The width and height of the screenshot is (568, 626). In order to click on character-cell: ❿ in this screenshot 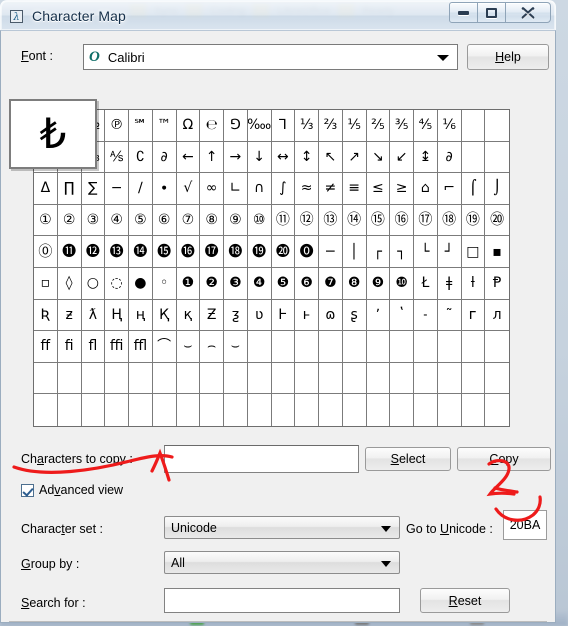, I will do `click(402, 284)`.